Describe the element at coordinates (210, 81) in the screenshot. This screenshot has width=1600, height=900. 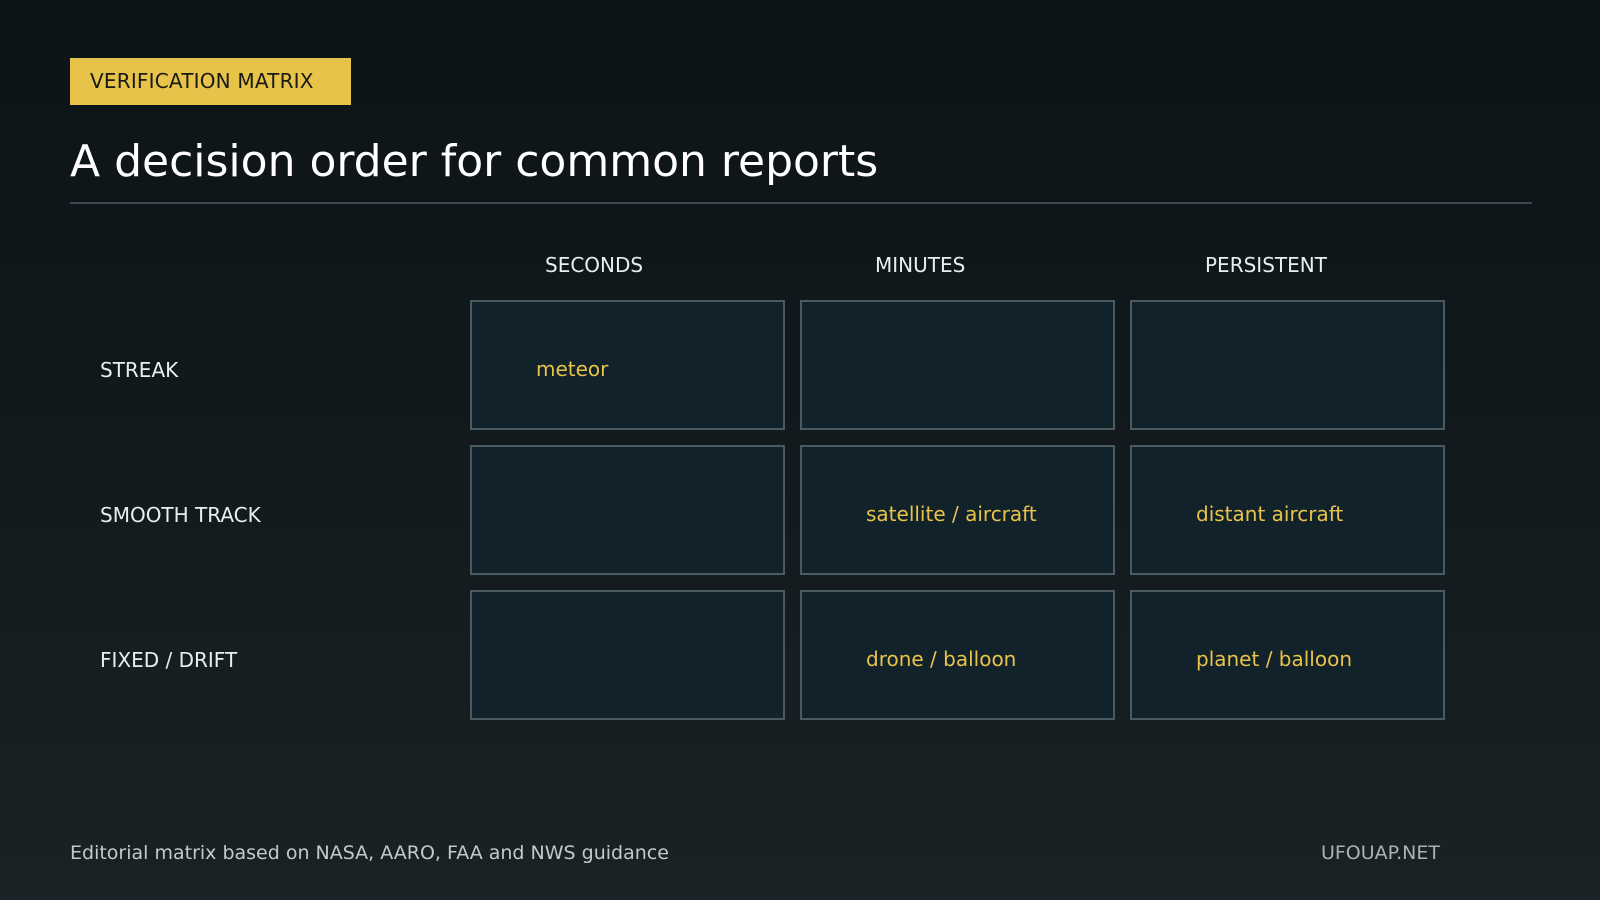
I see `section-badge: VERIFICATION MATRIX` at that location.